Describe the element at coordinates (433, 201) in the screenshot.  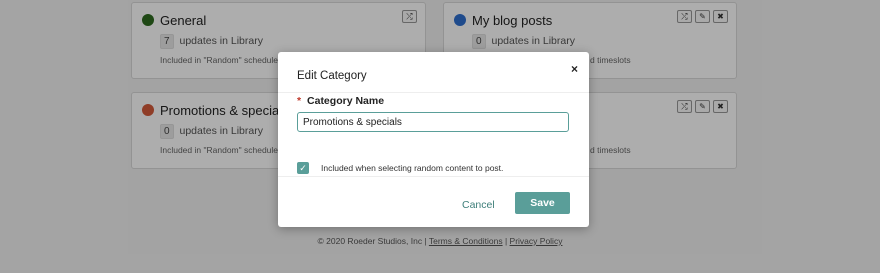
I see `modal-footer: Cancel Save` at that location.